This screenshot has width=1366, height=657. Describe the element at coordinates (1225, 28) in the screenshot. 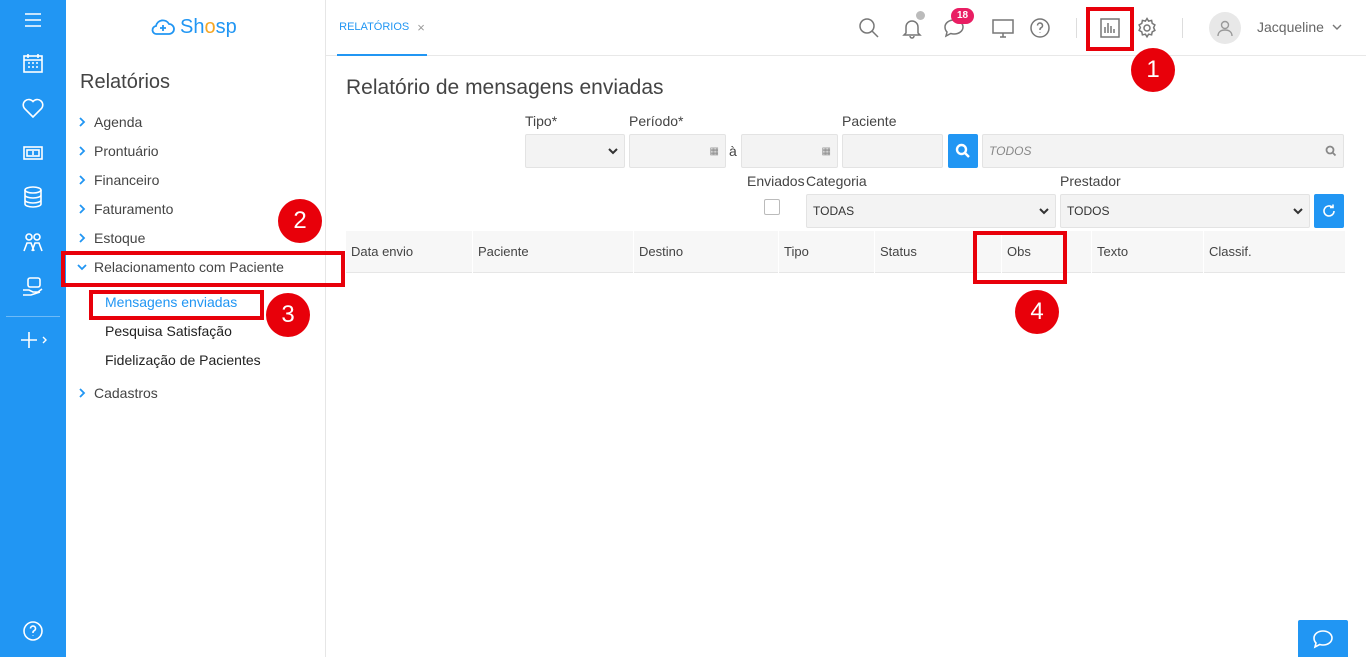

I see `avatar` at that location.